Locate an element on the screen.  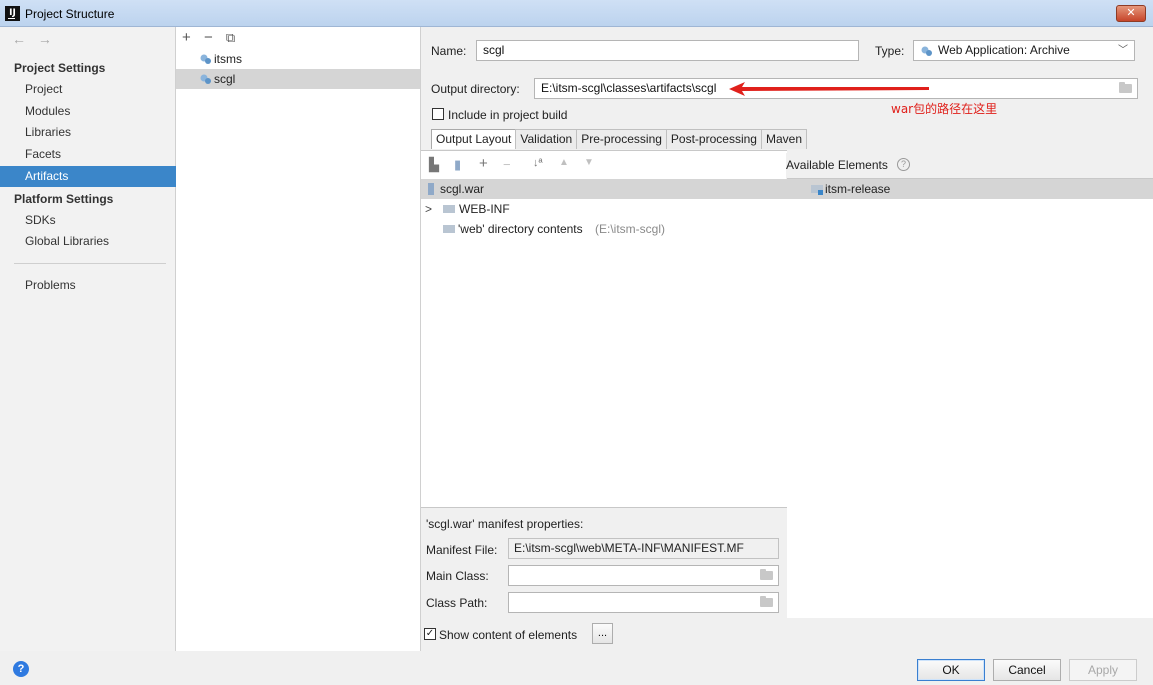
show-content-checkbox: ✓ is located at coordinates (430, 634).